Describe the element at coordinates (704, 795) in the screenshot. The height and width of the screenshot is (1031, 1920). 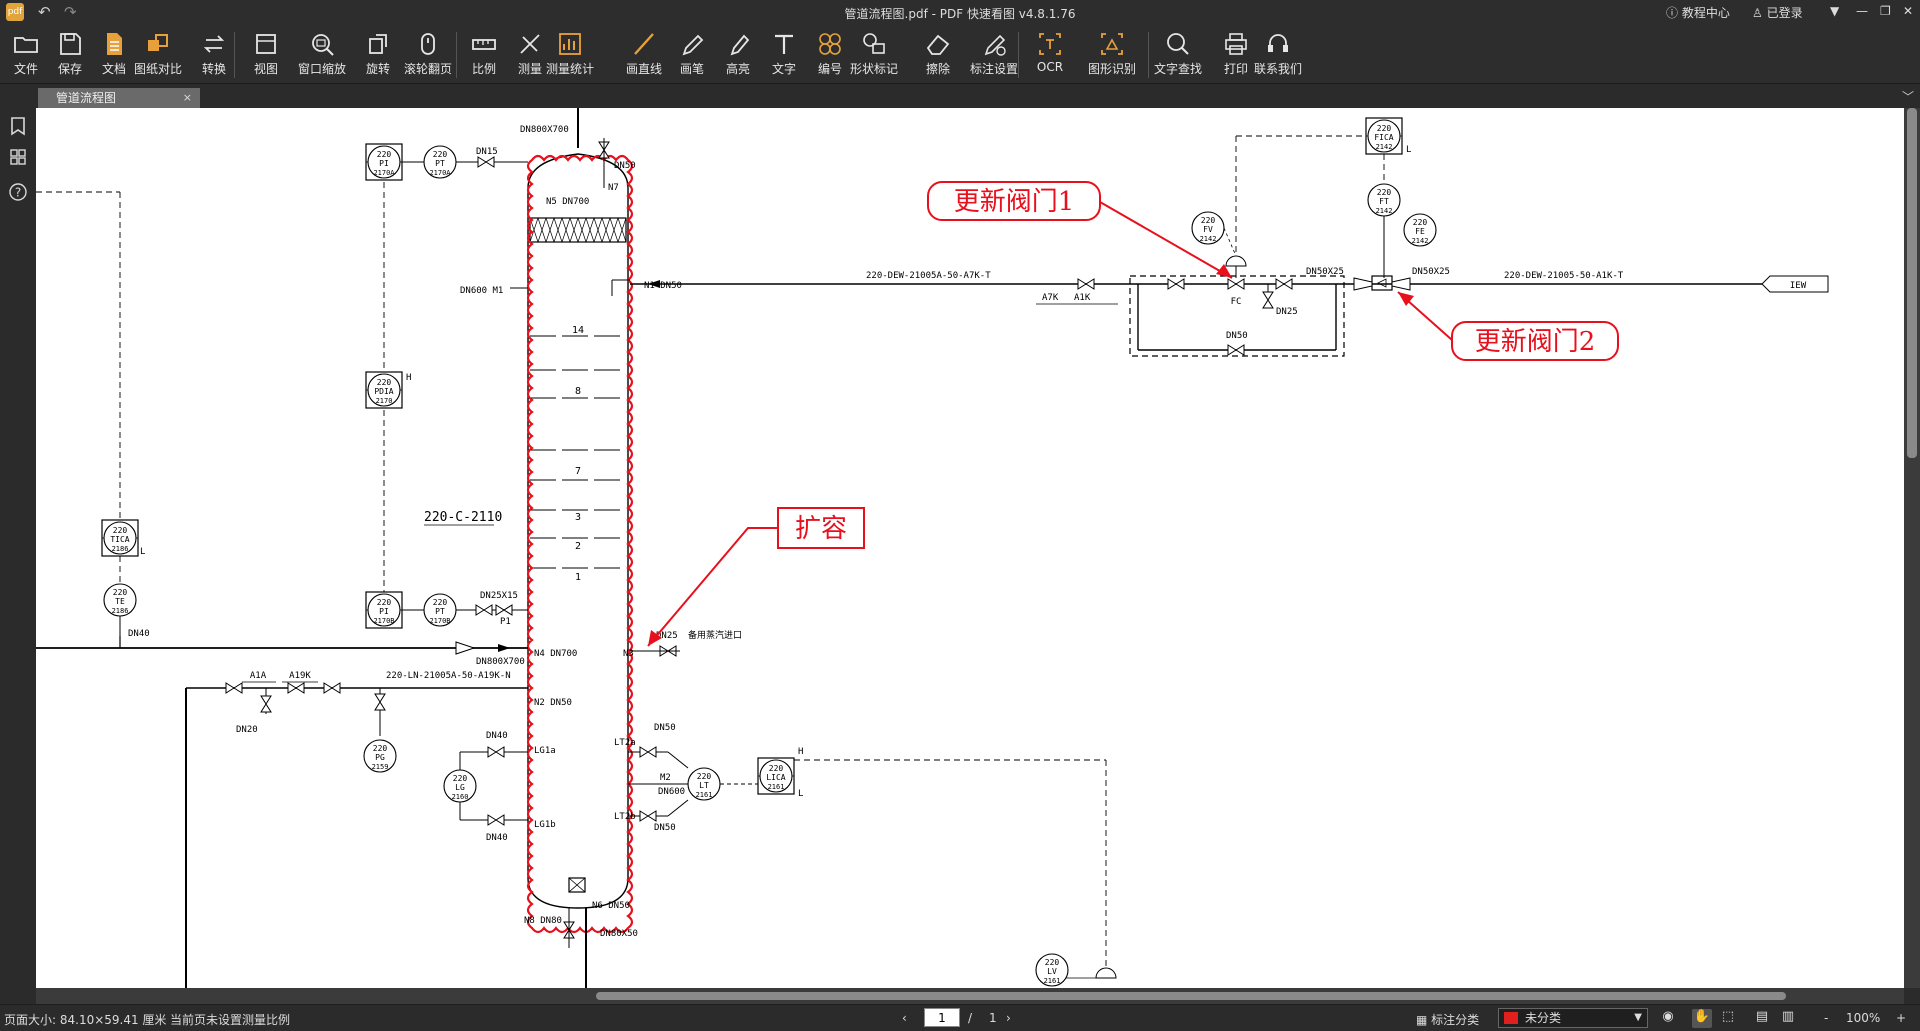
I see `instrument-number: 2161` at that location.